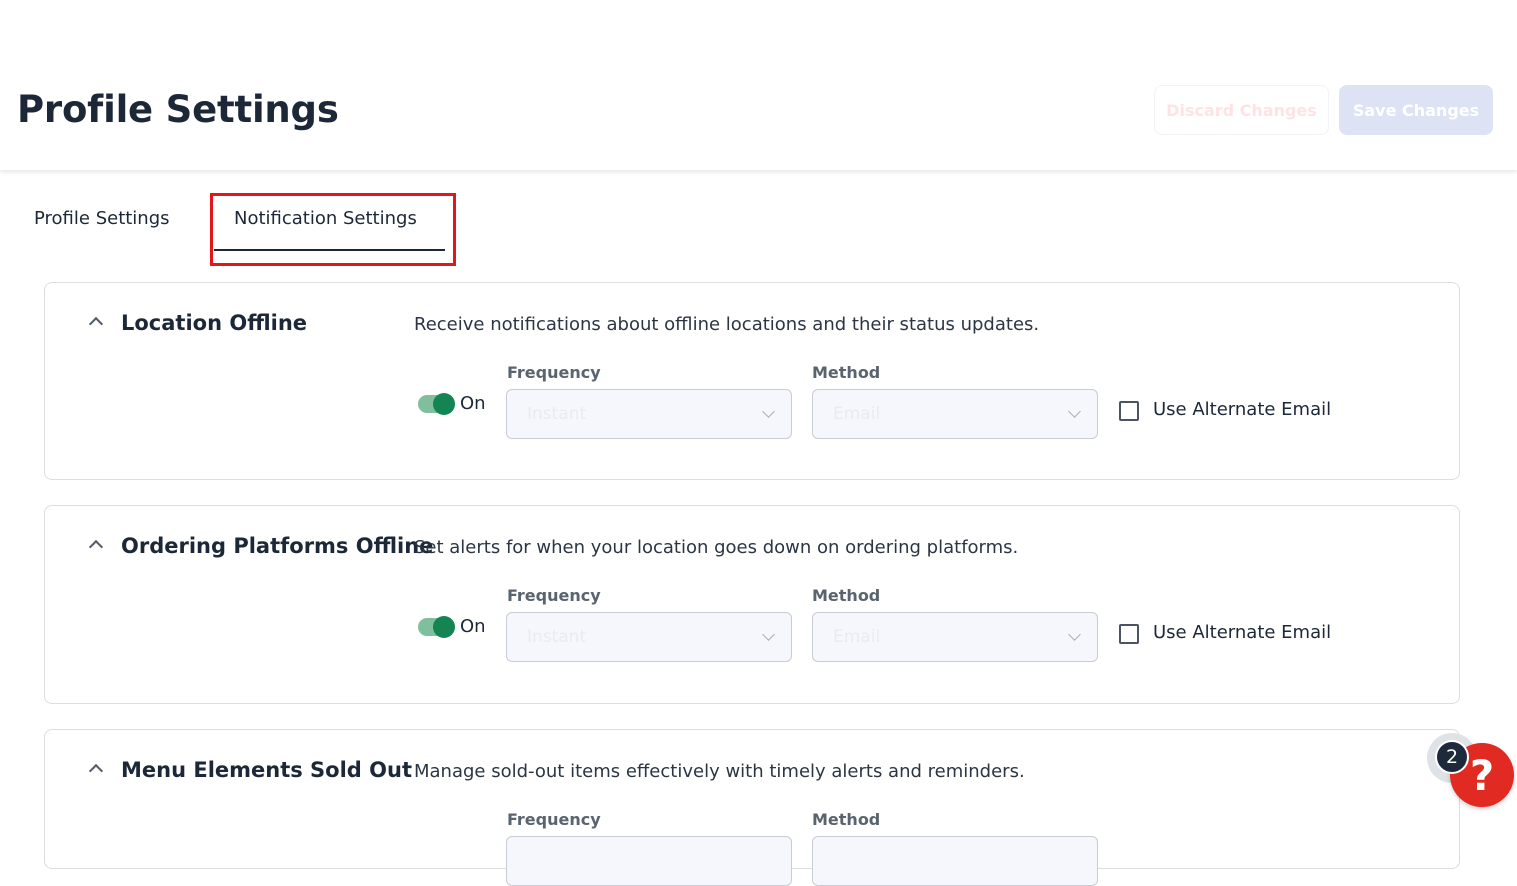 This screenshot has width=1517, height=886. I want to click on card-title: Location Offline, so click(214, 323).